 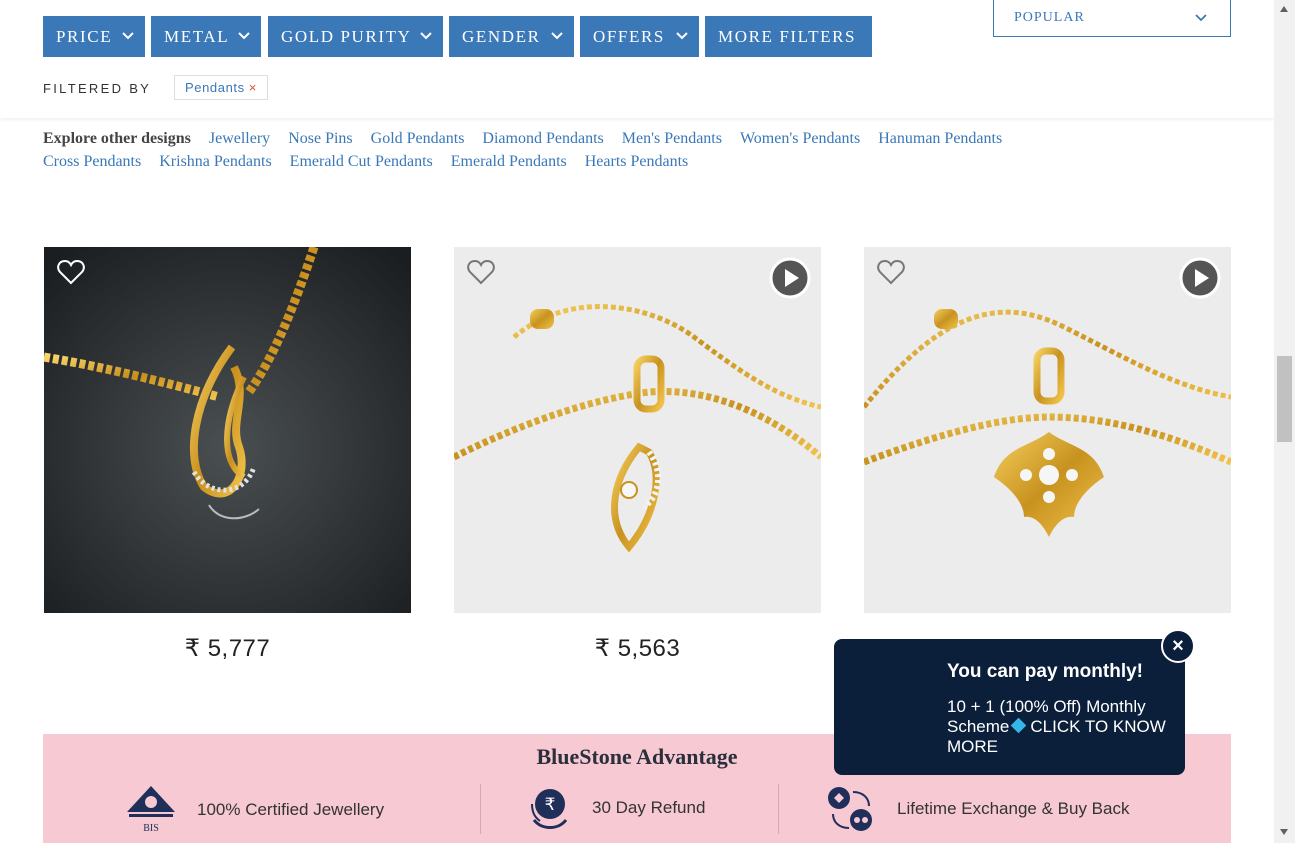 I want to click on advantage-item: BIS 100% Certified Jewellery, so click(x=253, y=810).